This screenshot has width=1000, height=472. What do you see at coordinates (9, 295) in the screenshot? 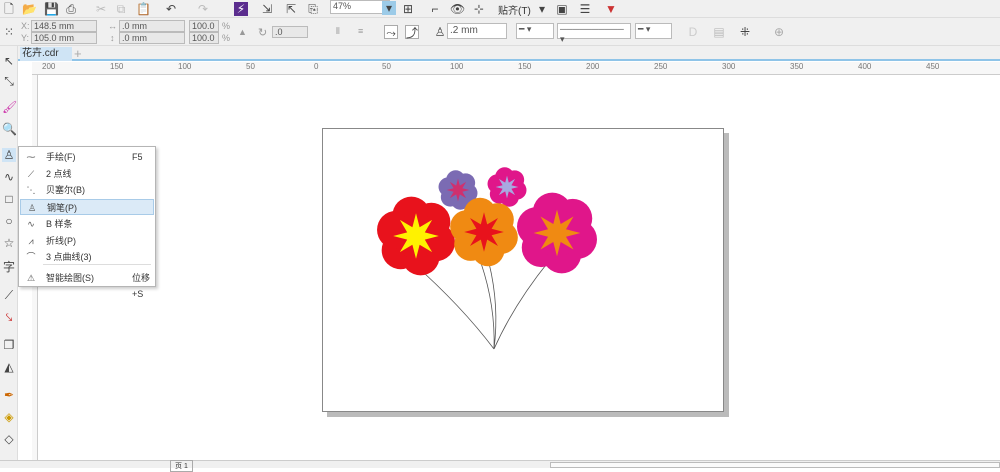
I see `dimension-tool-icon: ⟋` at bounding box center [9, 295].